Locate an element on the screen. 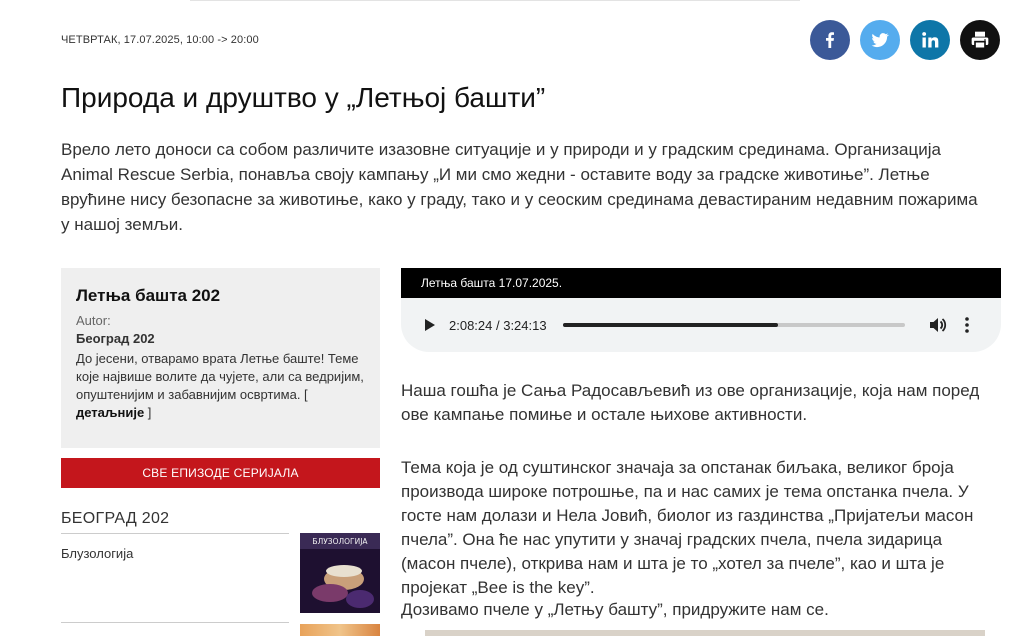 Image resolution: width=1012 pixels, height=636 pixels. share-bar is located at coordinates (905, 40).